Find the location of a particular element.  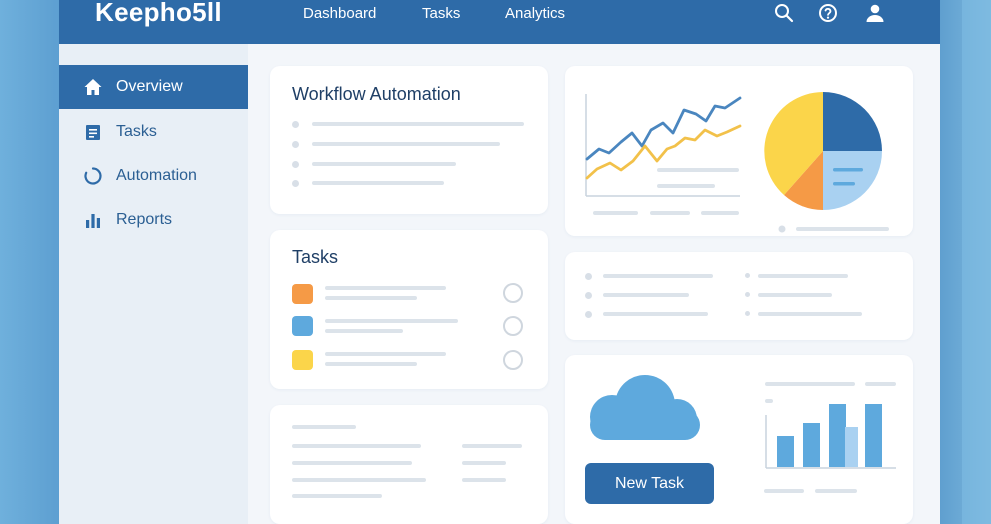

nav-analytics: Analytics is located at coordinates (535, 13).